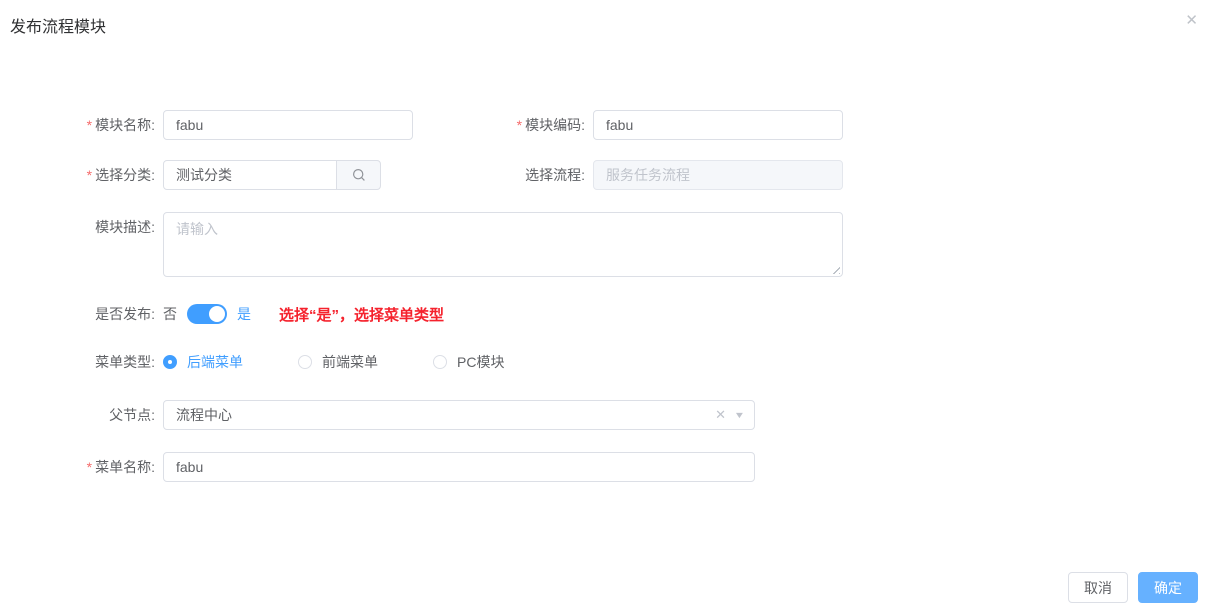  Describe the element at coordinates (170, 362) in the screenshot. I see `radio-selected-icon` at that location.